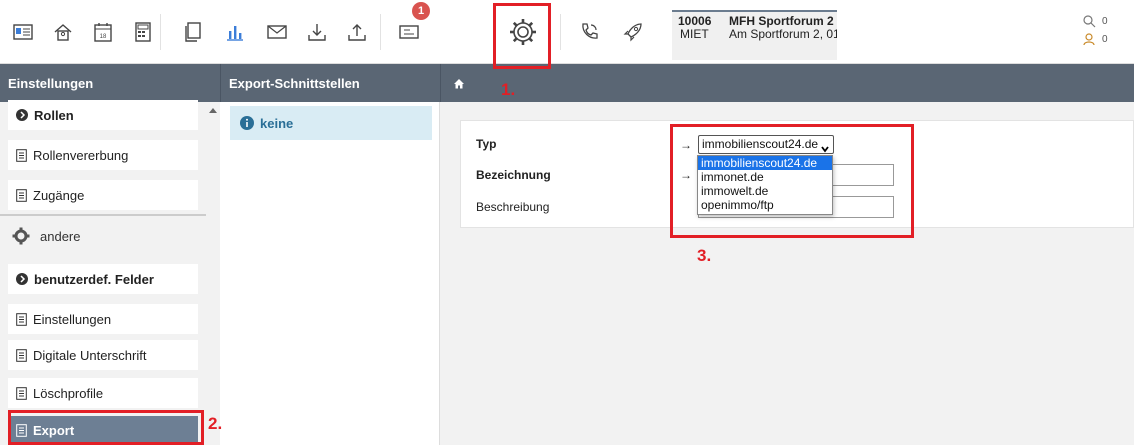 Image resolution: width=1134 pixels, height=445 pixels. I want to click on upload-icon, so click(357, 32).